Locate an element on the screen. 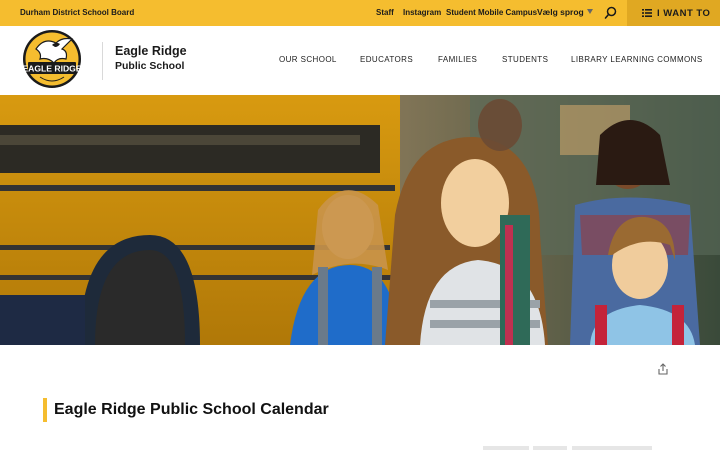 The height and width of the screenshot is (450, 720). share-icon is located at coordinates (663, 369).